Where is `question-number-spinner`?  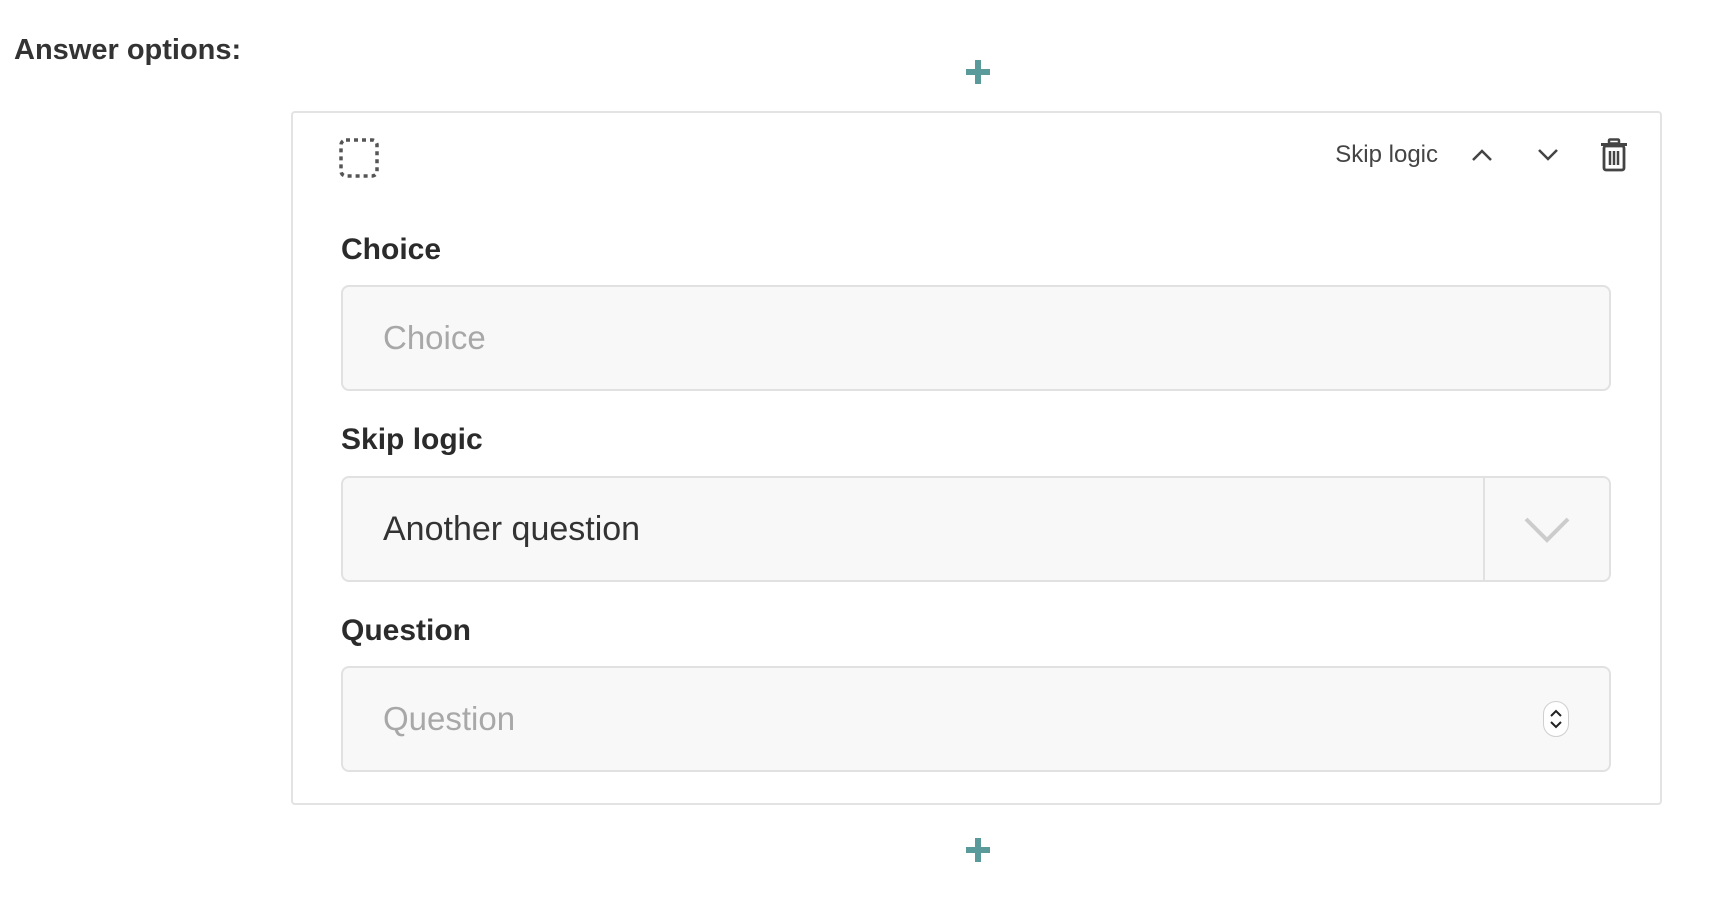
question-number-spinner is located at coordinates (1556, 719).